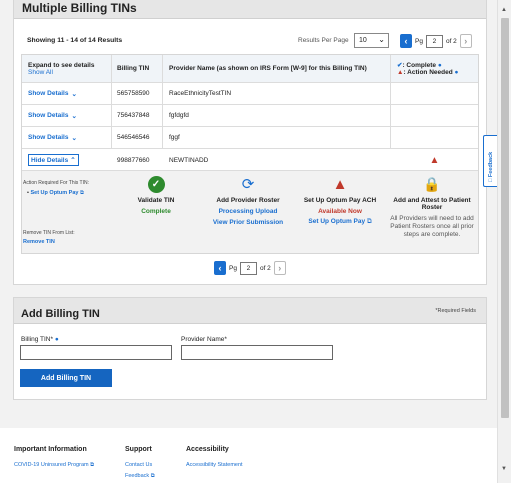 This screenshot has width=511, height=483. I want to click on step-title: Set Up Optum Pay ACH, so click(340, 200).